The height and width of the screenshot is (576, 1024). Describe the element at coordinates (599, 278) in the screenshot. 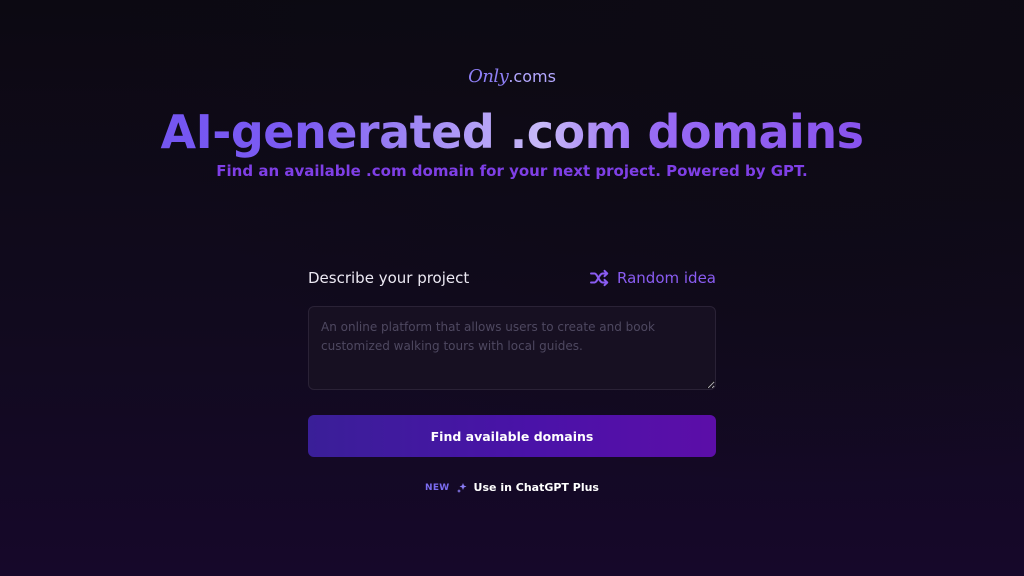

I see `shuffle-icon` at that location.